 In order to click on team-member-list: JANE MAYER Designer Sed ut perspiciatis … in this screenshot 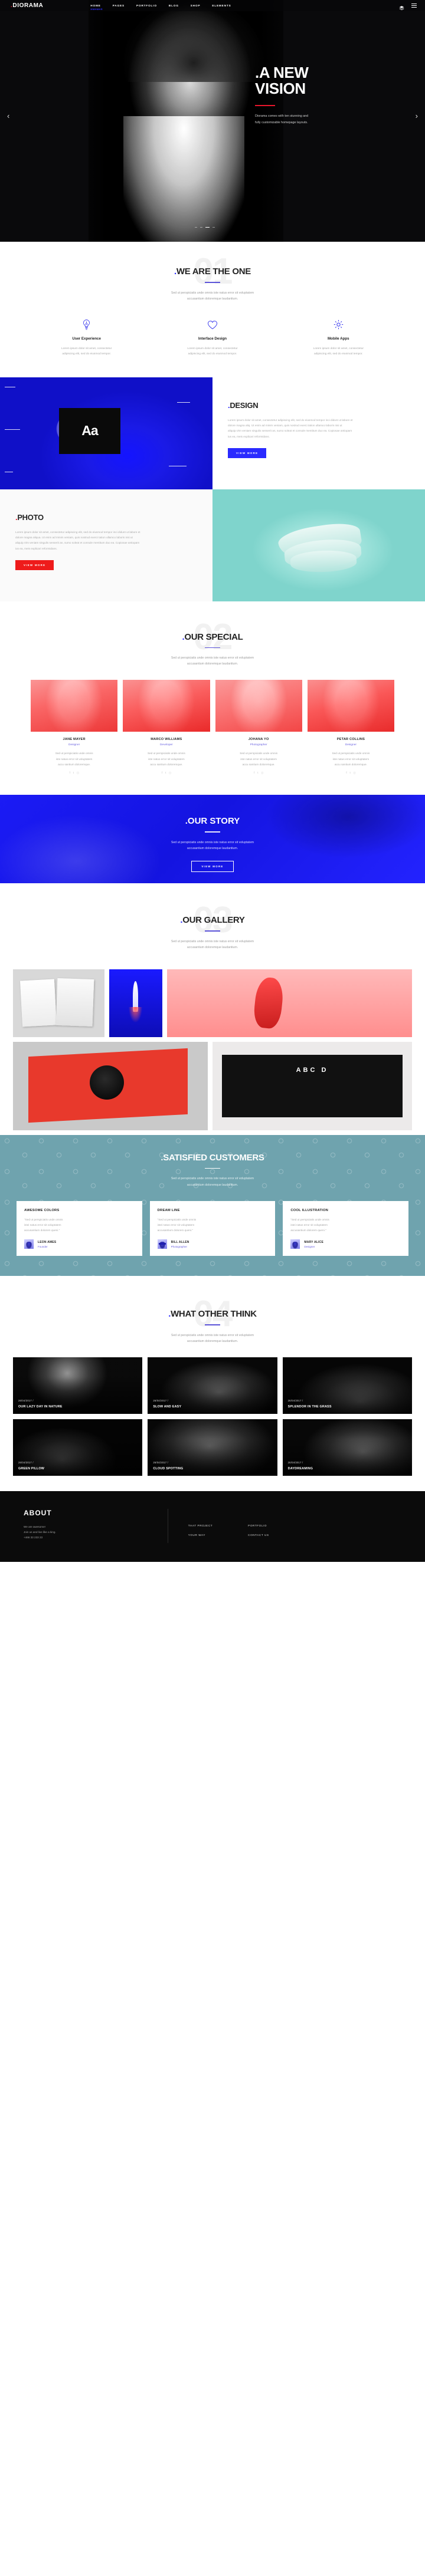, I will do `click(212, 727)`.